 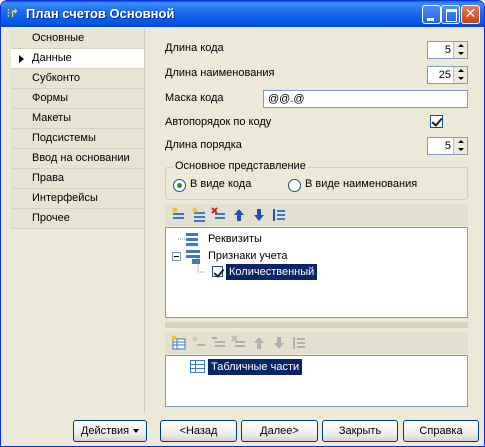 I want to click on window-title: План счетов Основной, so click(x=100, y=13).